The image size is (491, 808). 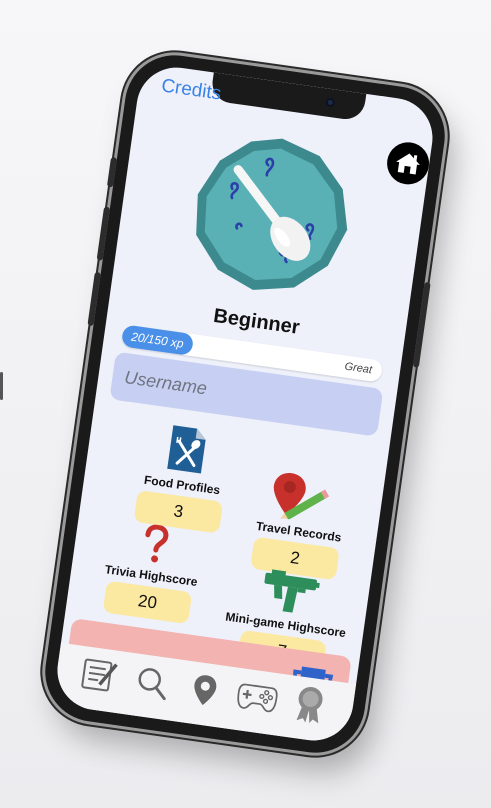 I want to click on search-icon, so click(x=152, y=684).